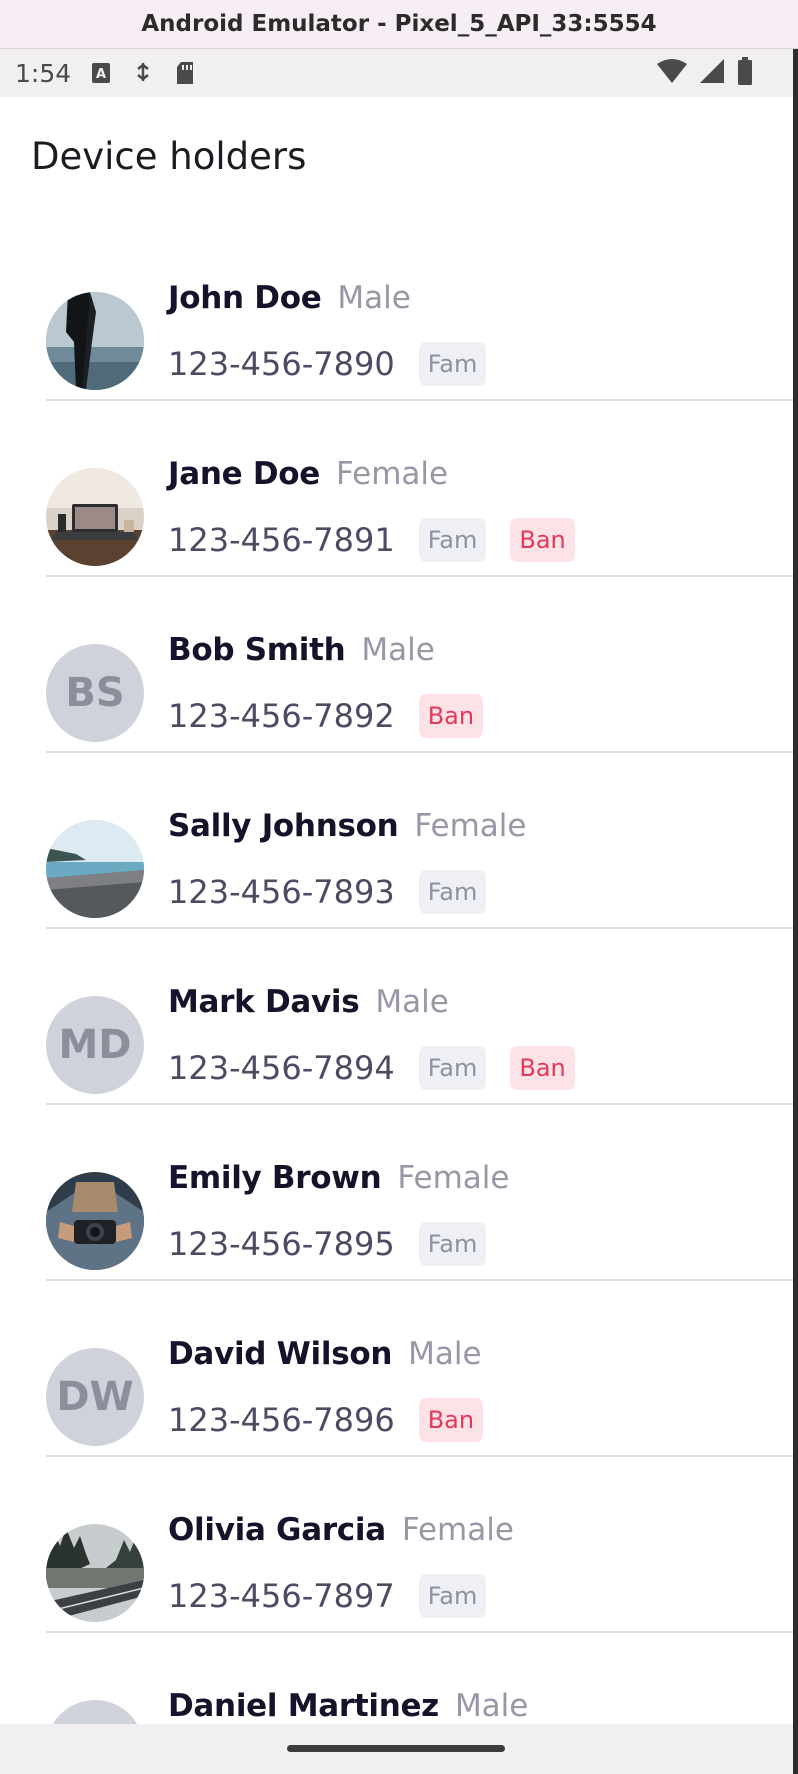 This screenshot has width=798, height=1774. Describe the element at coordinates (95, 341) in the screenshot. I see `person-by-lake-photo` at that location.